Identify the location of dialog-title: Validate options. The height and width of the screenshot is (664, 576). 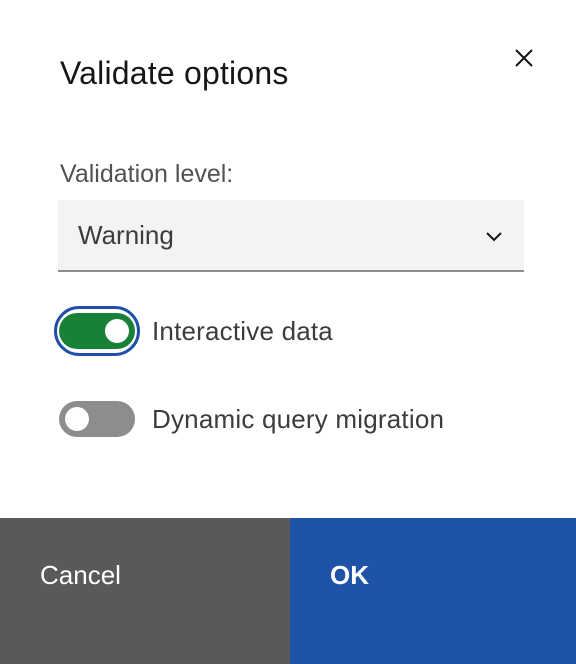
(174, 73).